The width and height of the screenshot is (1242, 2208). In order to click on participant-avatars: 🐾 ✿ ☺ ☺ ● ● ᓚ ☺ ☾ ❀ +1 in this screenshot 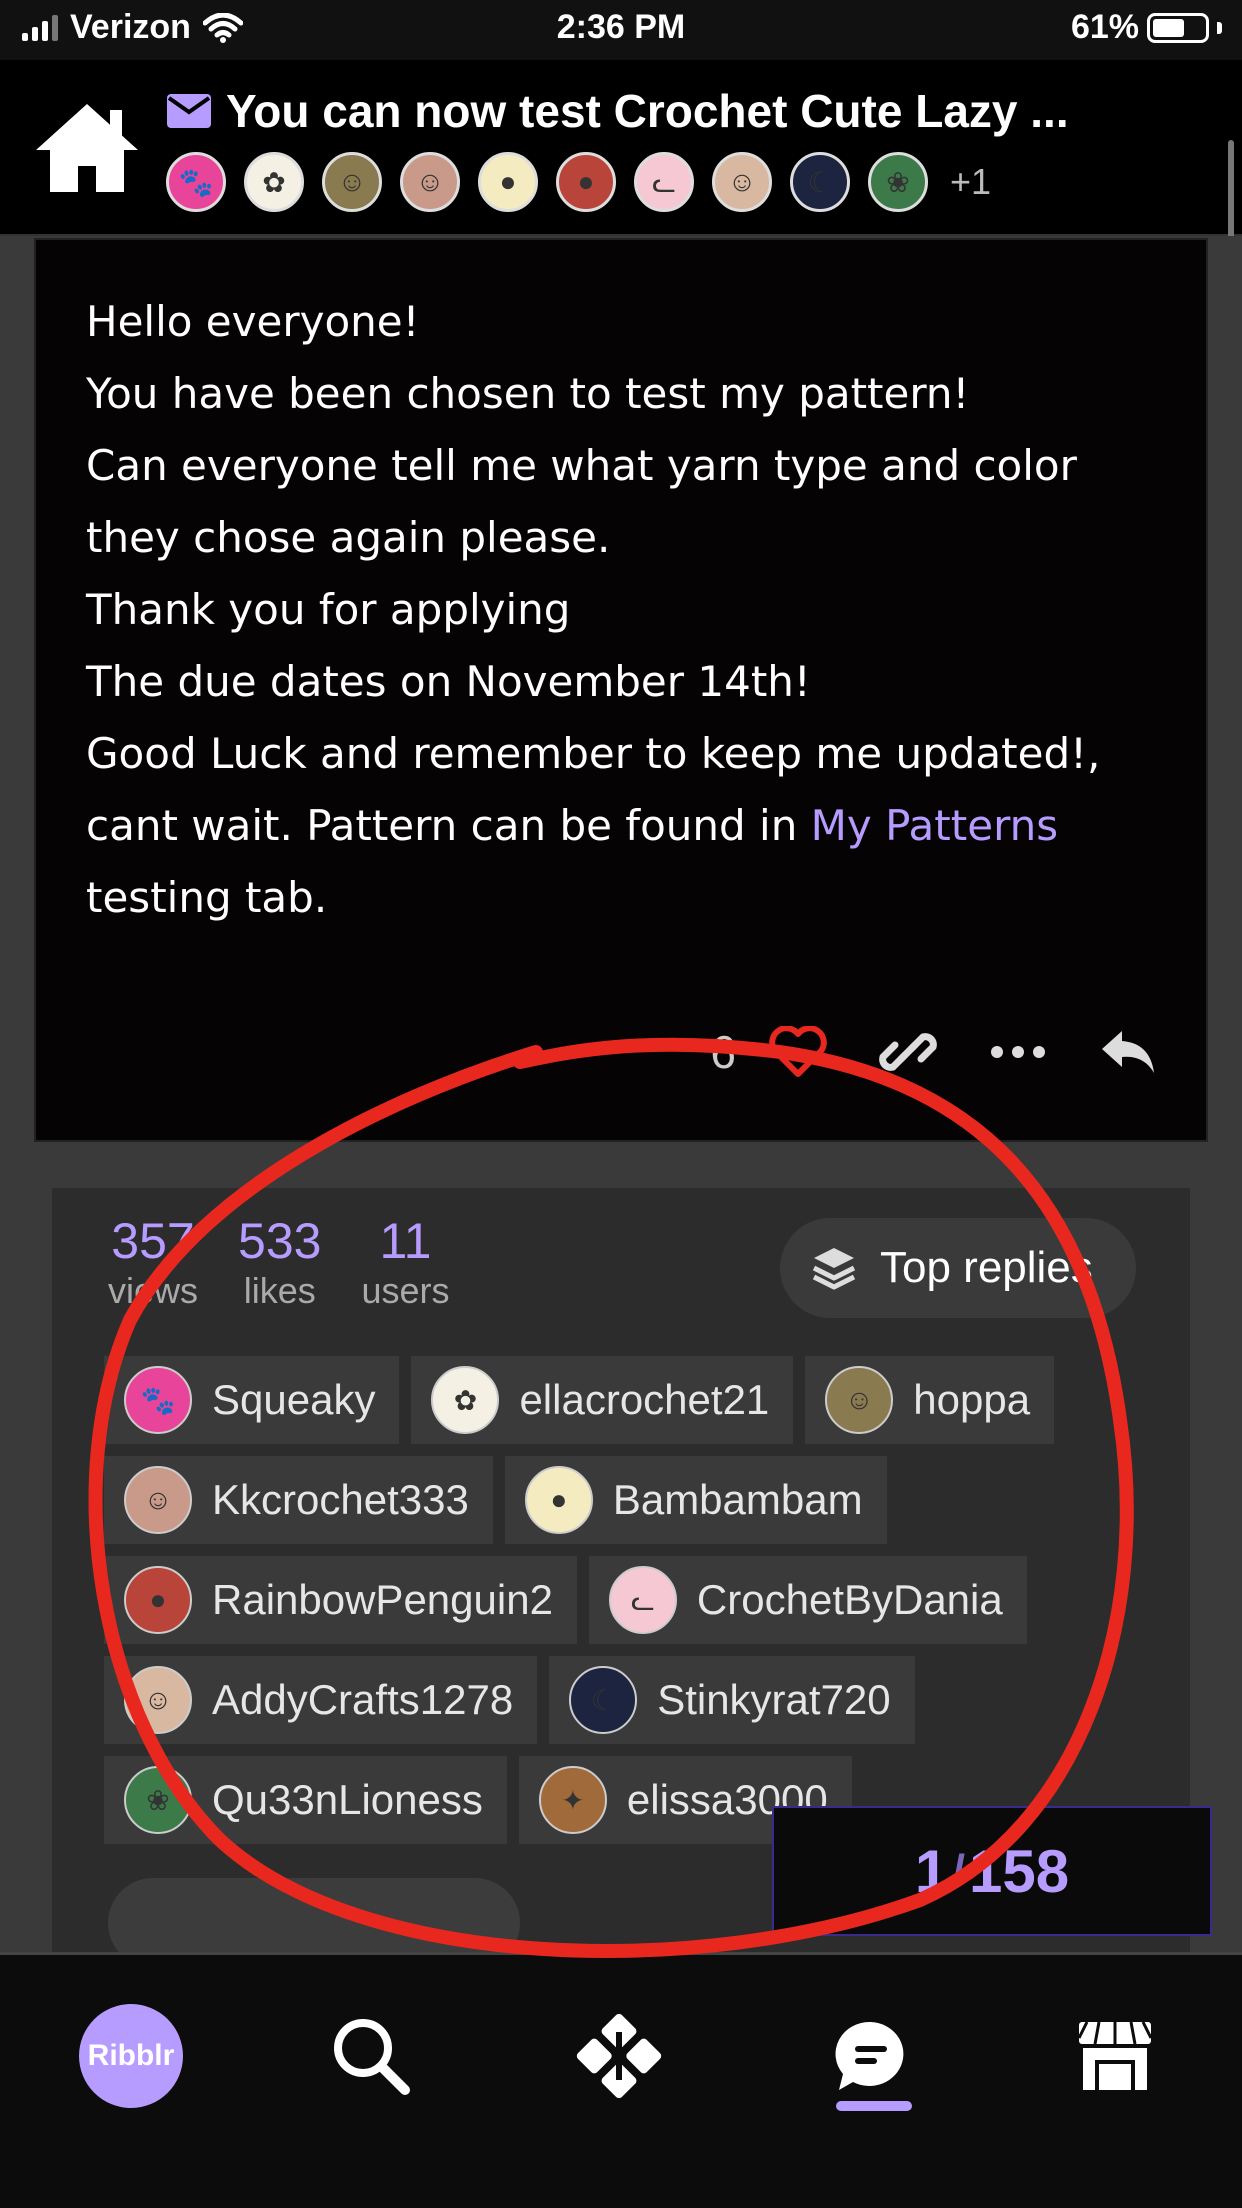, I will do `click(578, 182)`.